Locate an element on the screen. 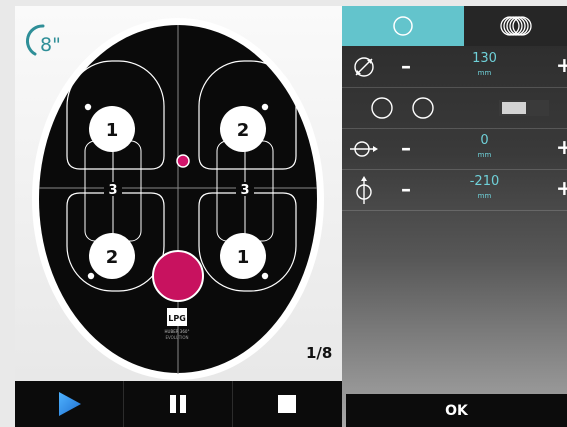 This screenshot has height=427, width=567. logo-text: LPG is located at coordinates (177, 318).